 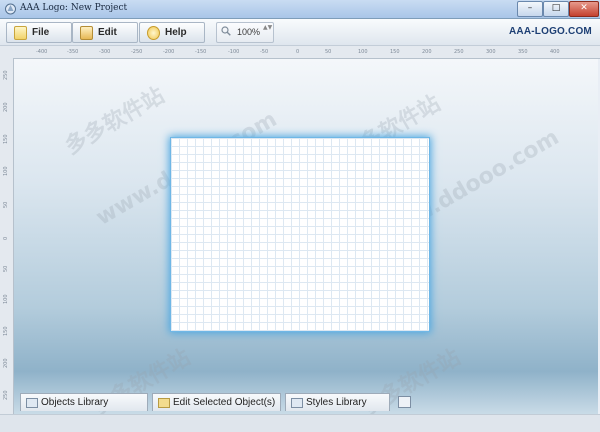 What do you see at coordinates (201, 52) in the screenshot?
I see `ruler-tick-label: -150` at bounding box center [201, 52].